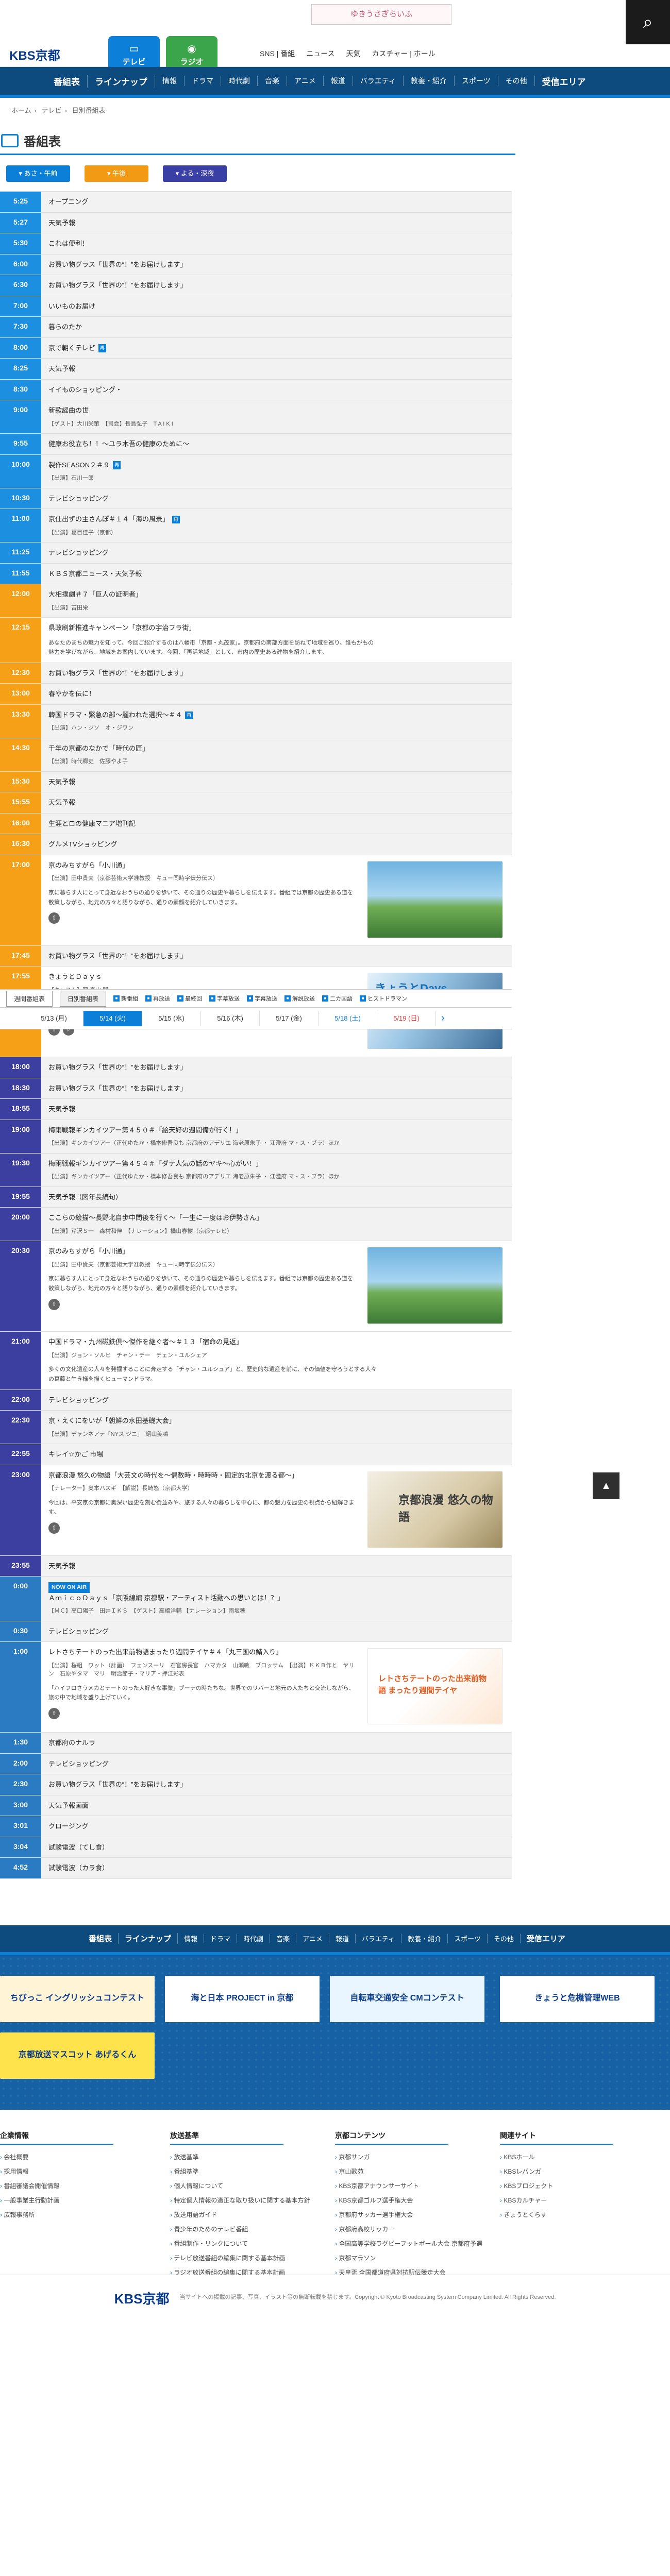  I want to click on program-title: イイものショッピング・, so click(276, 390).